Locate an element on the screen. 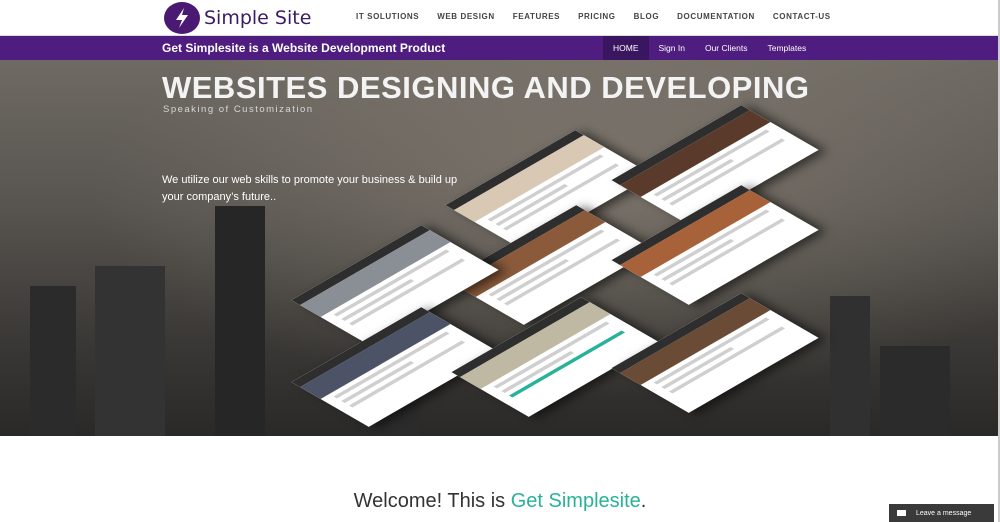 The width and height of the screenshot is (1000, 522). welcome-brand: Get Simplesite is located at coordinates (575, 501).